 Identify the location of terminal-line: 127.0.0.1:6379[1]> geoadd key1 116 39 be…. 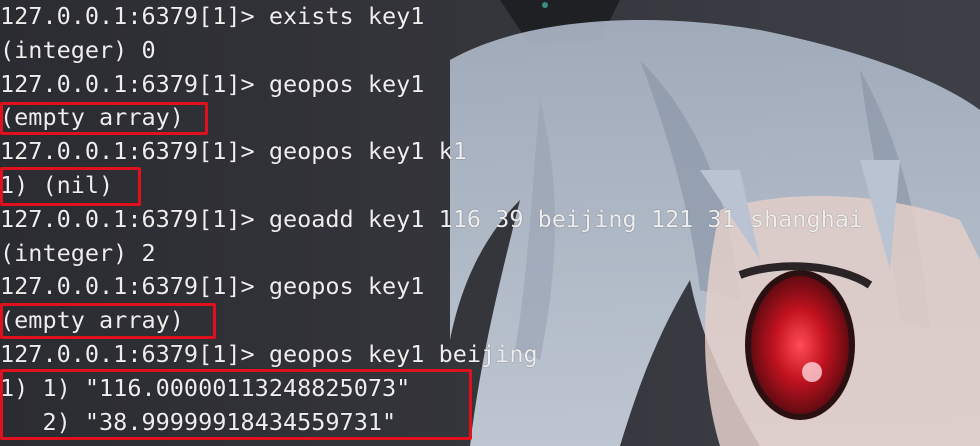
(432, 218).